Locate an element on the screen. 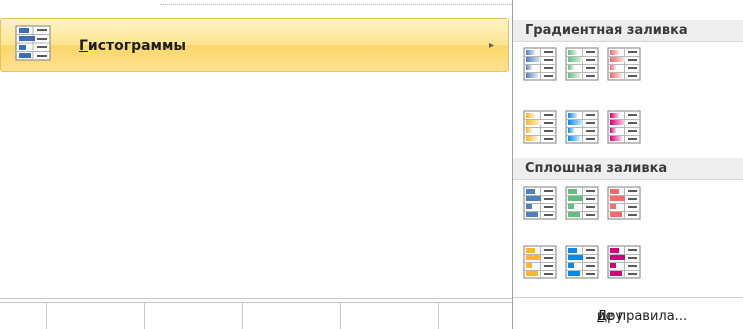  menu-separator is located at coordinates (336, 4).